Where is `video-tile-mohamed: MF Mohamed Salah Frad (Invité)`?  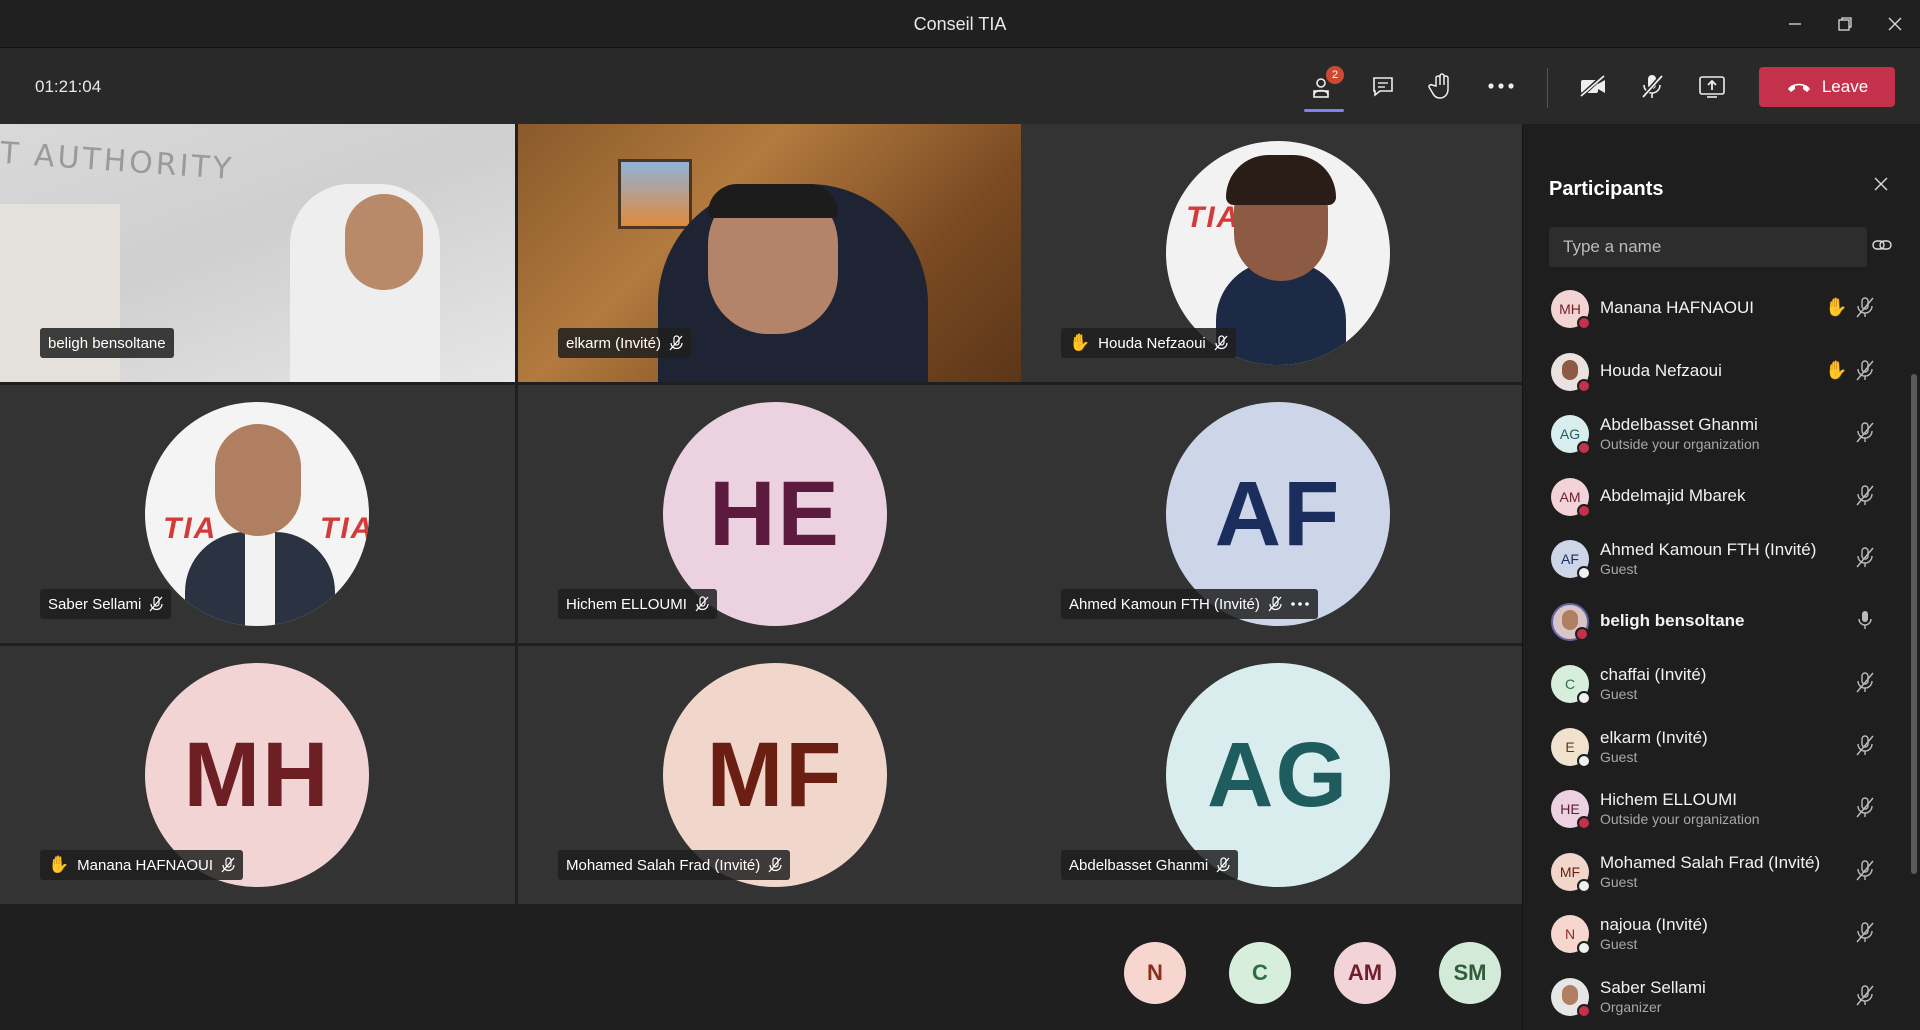
video-tile-mohamed: MF Mohamed Salah Frad (Invité) is located at coordinates (775, 775).